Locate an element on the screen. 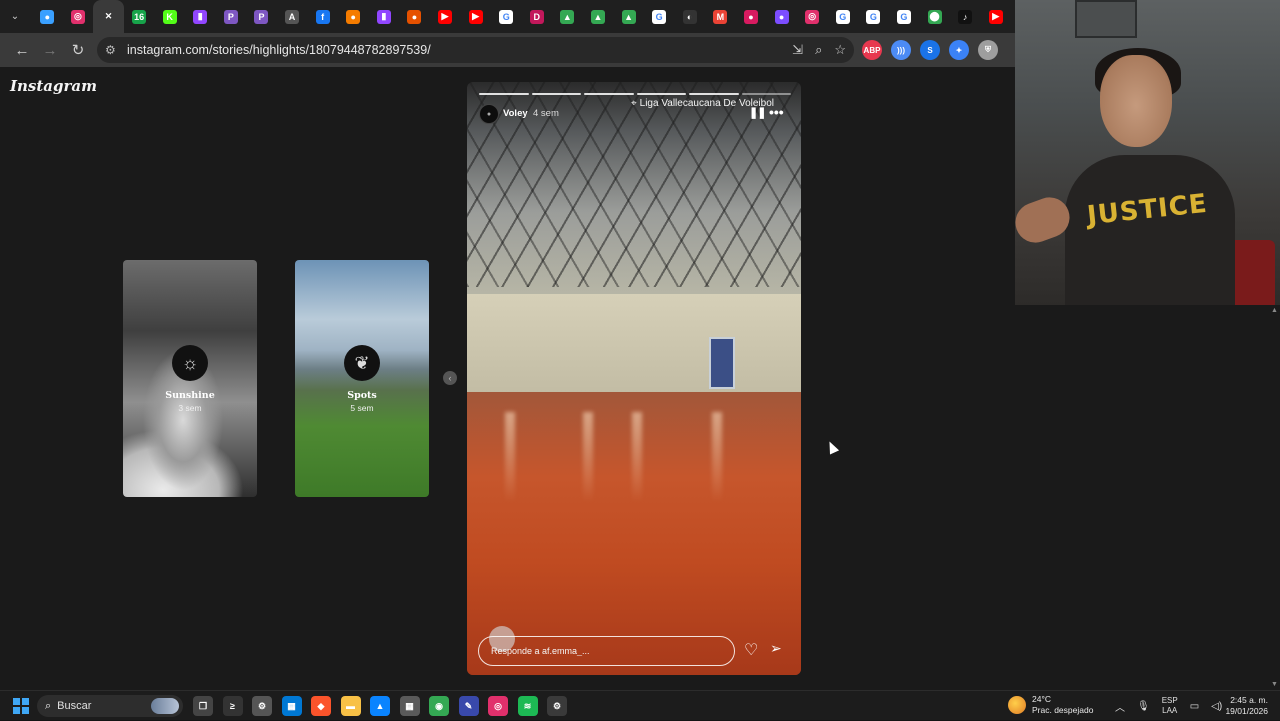  taskbar-search-label: Buscar is located at coordinates (74, 706).